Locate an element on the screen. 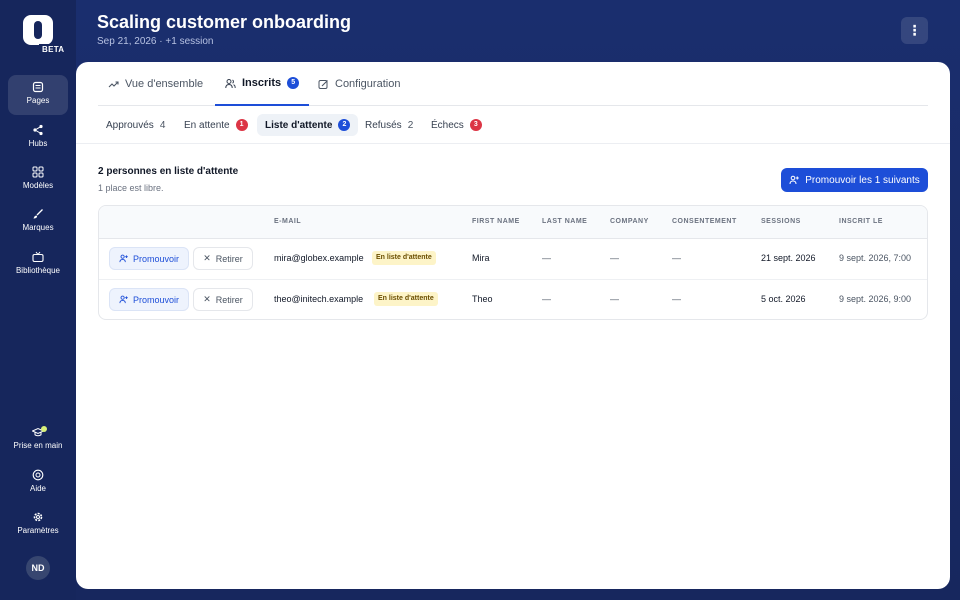 Image resolution: width=960 pixels, height=600 pixels. subtab-liste-attente: Liste d'attente 2 is located at coordinates (308, 125).